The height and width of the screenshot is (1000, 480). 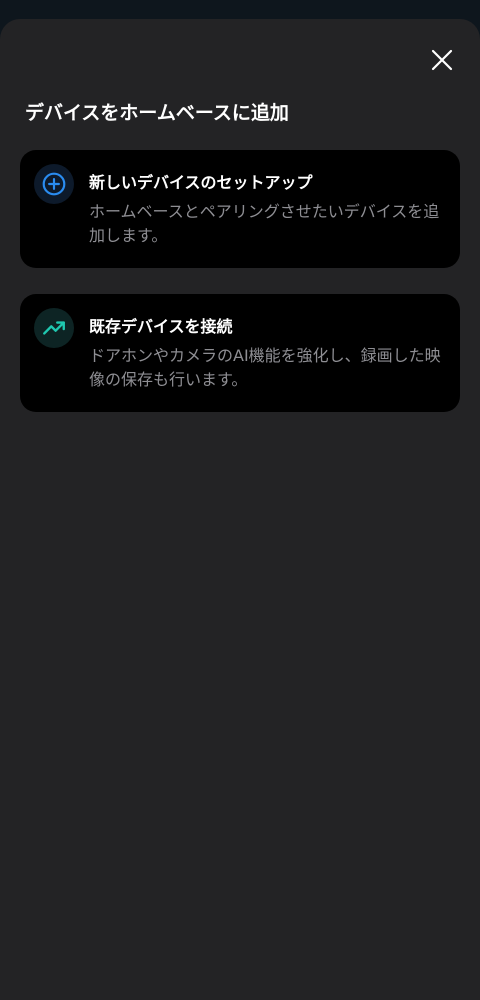 I want to click on sheet-title: デバイスをホームベースに追加, so click(x=157, y=113).